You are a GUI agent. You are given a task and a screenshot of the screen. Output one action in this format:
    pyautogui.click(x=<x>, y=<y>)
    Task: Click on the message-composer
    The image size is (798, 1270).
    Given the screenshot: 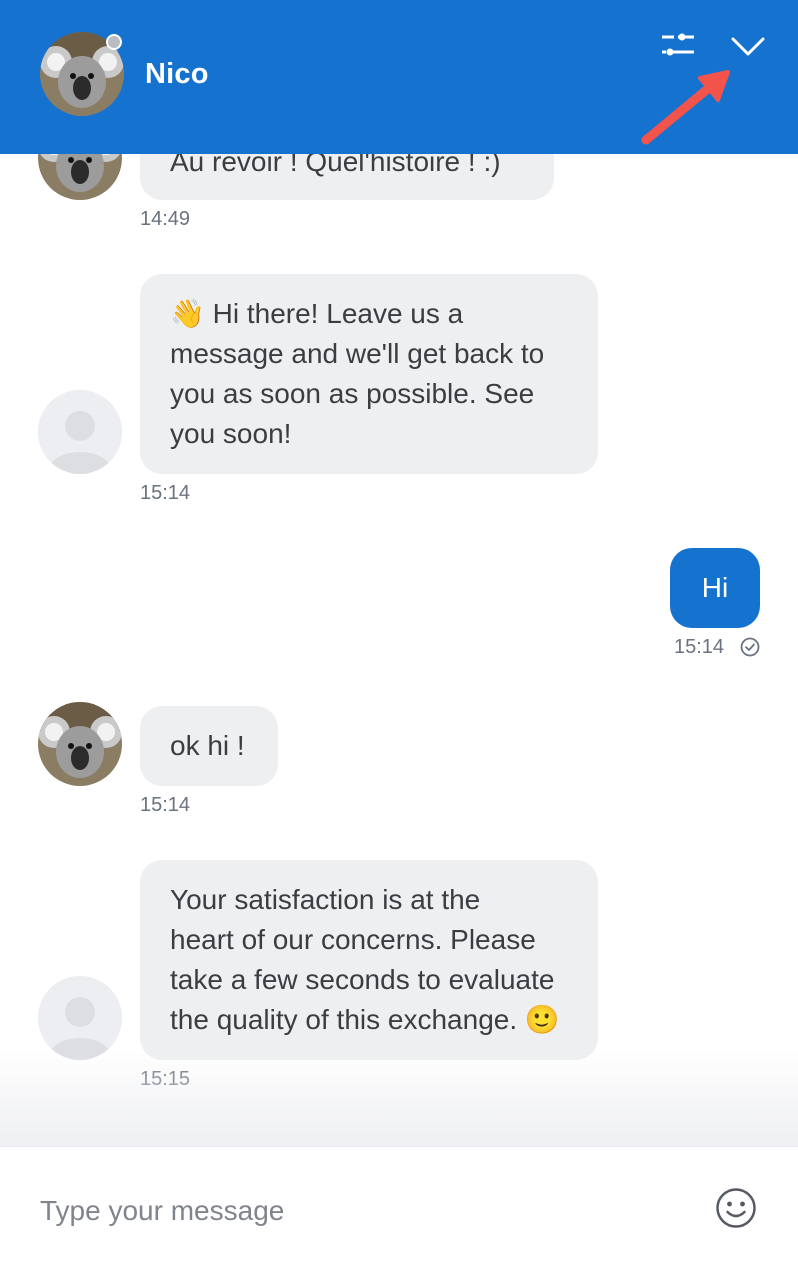 What is the action you would take?
    pyautogui.click(x=399, y=1208)
    